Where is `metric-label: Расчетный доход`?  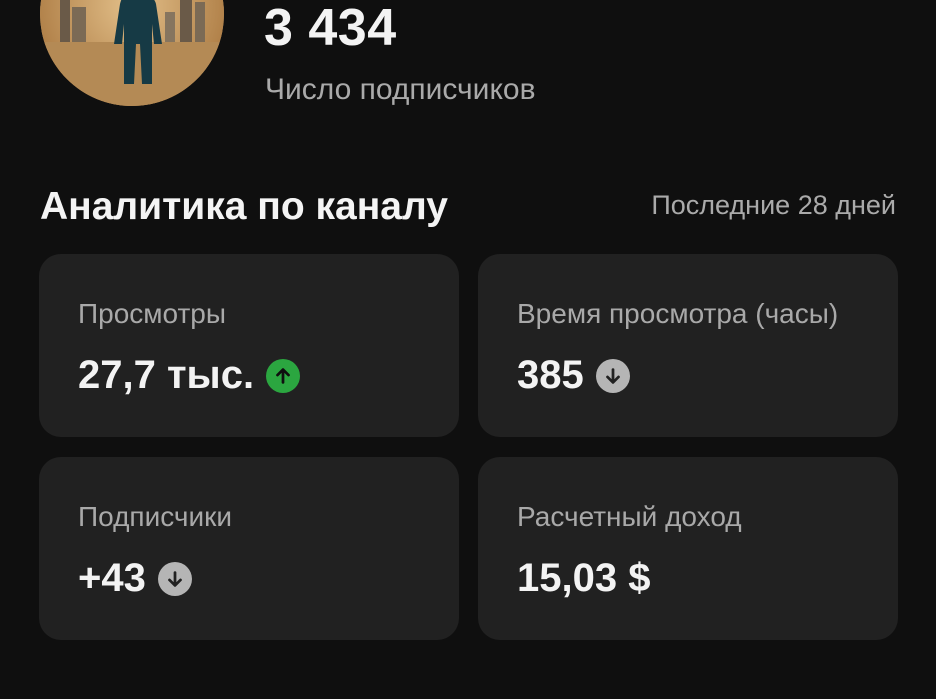
metric-label: Расчетный доход is located at coordinates (629, 516).